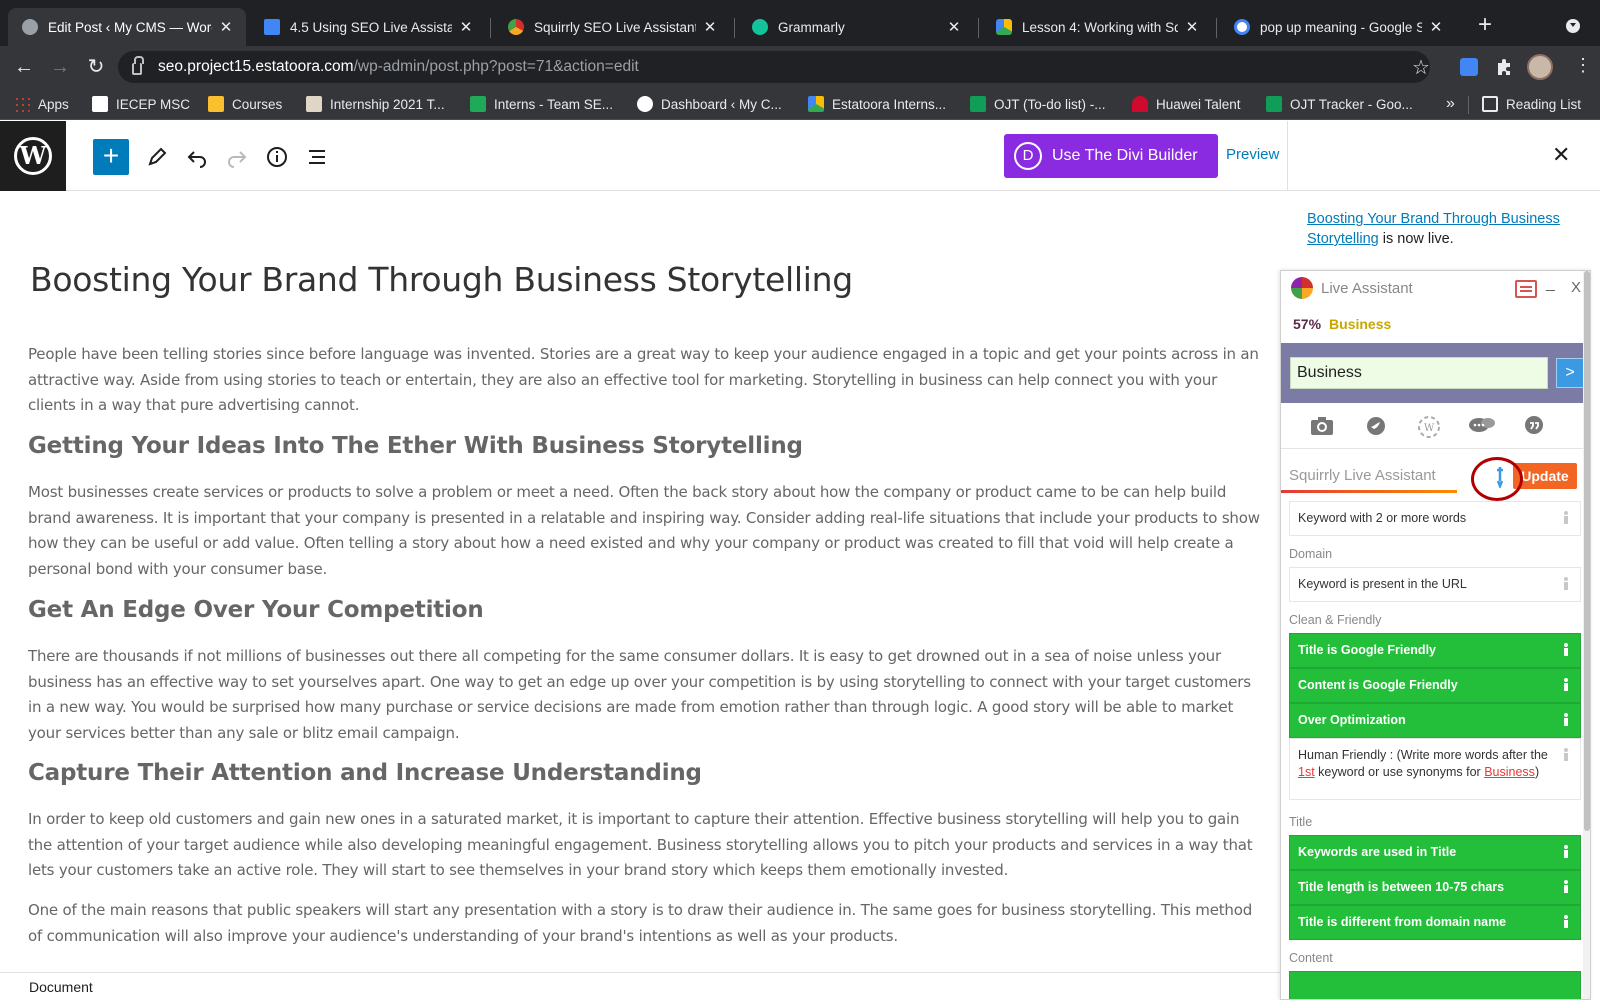 The width and height of the screenshot is (1600, 1000). What do you see at coordinates (1401, 887) in the screenshot?
I see `check-label: Title length is between 10-75 chars` at bounding box center [1401, 887].